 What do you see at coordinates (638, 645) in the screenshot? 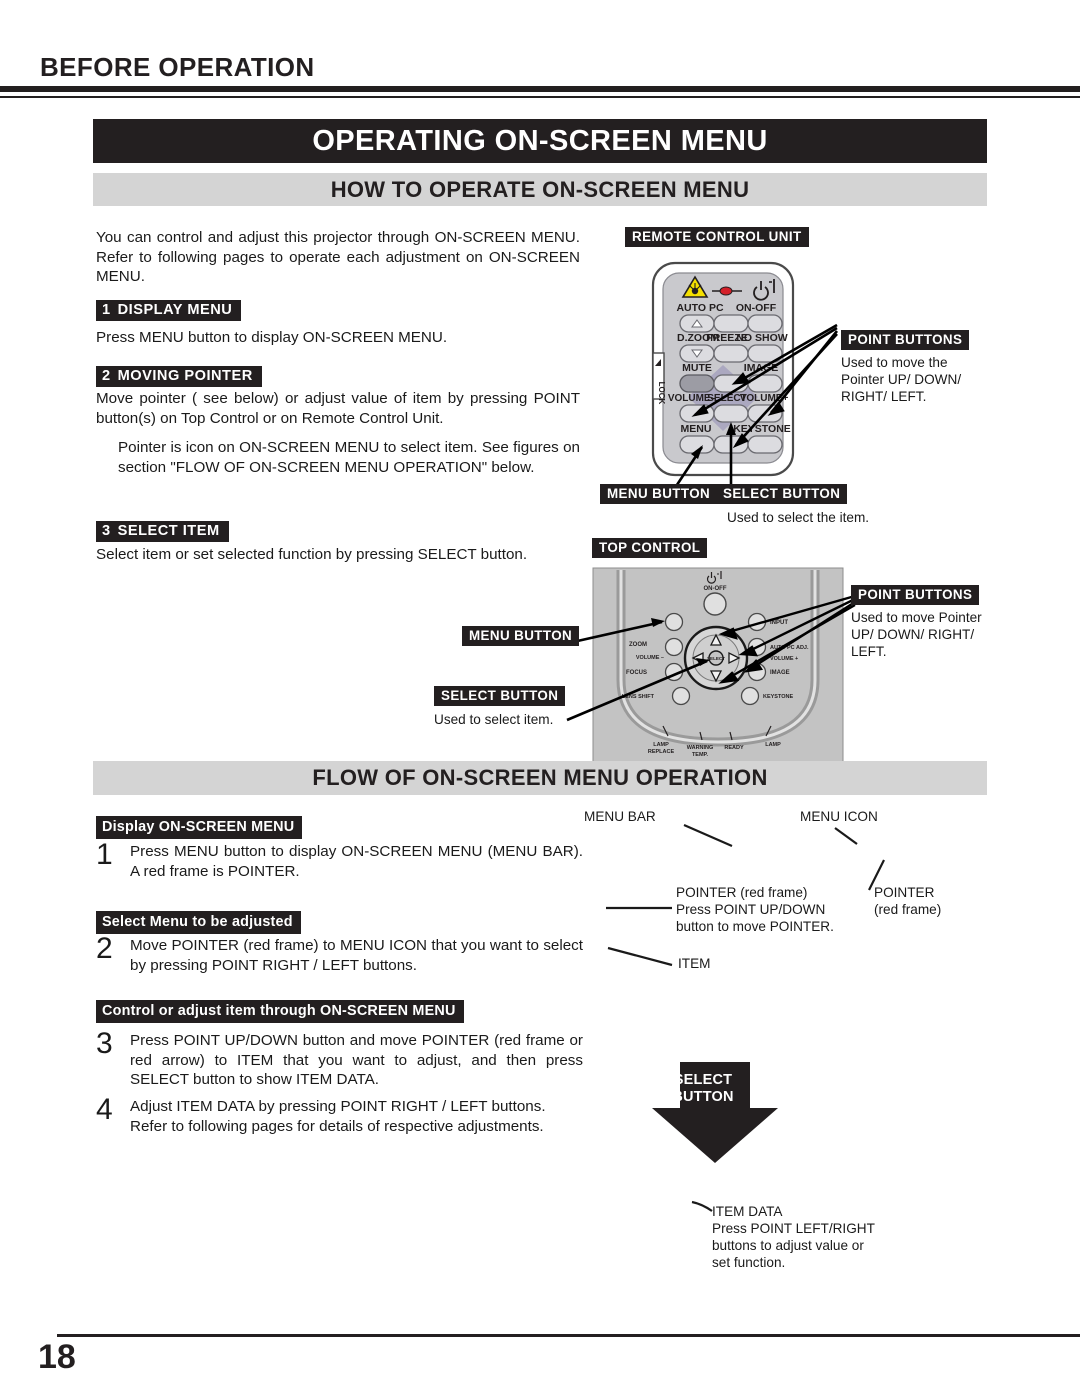
I see `top-label-zoom: ZOOM` at bounding box center [638, 645].